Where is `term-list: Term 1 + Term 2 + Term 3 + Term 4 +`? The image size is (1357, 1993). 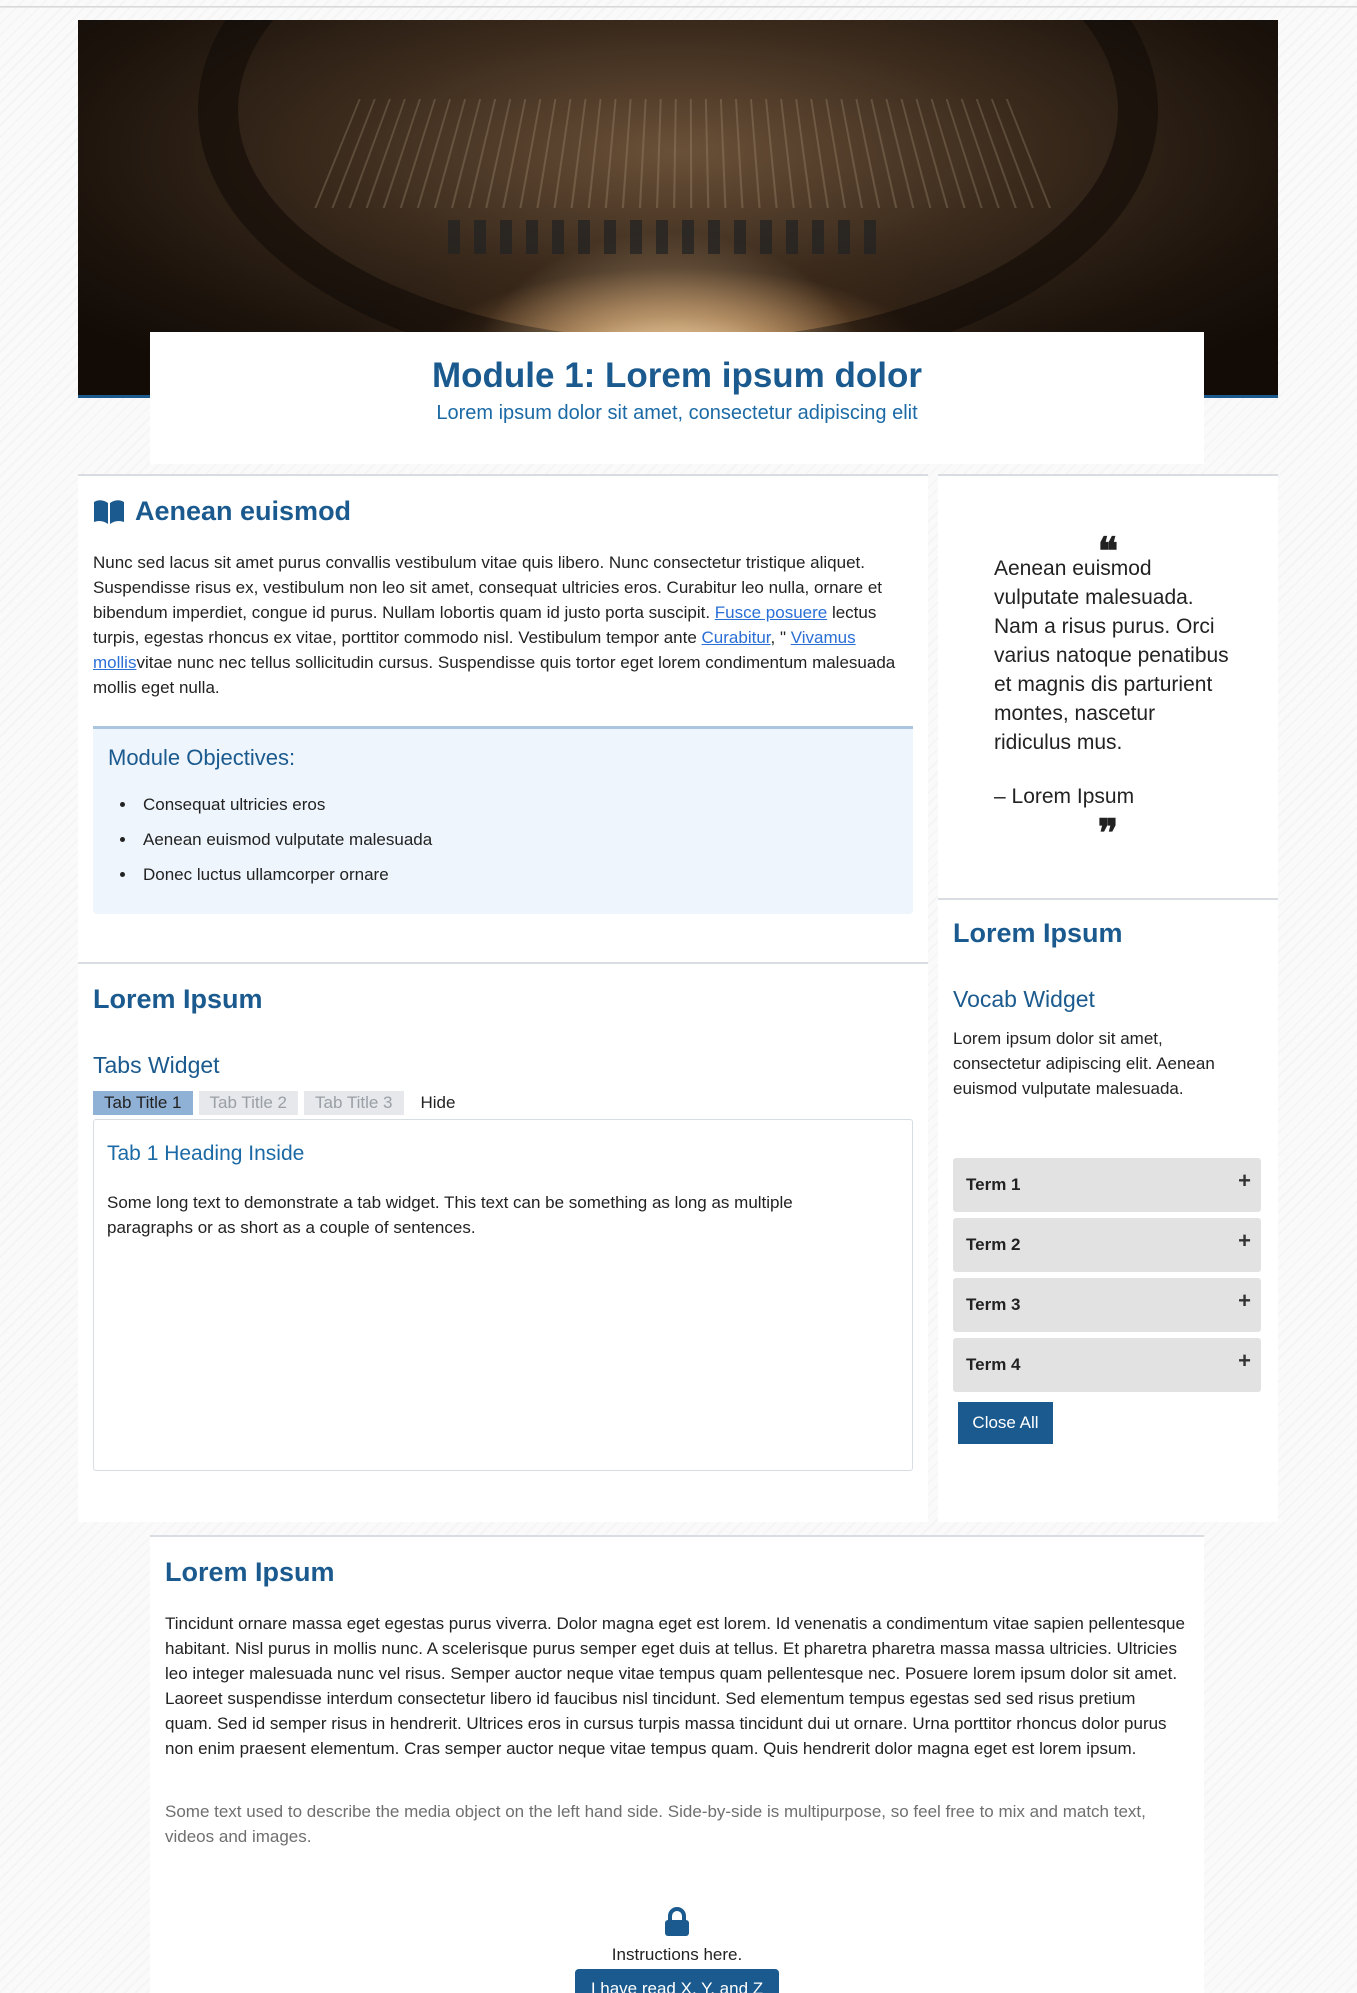 term-list: Term 1 + Term 2 + Term 3 + Term 4 + is located at coordinates (1107, 1278).